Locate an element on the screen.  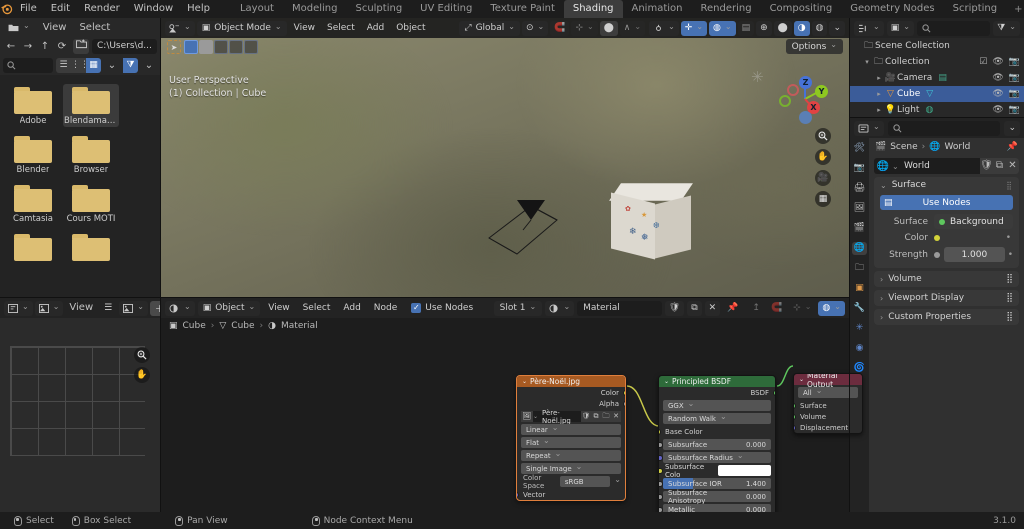
menu-window: Window is located at coordinates (153, 9).